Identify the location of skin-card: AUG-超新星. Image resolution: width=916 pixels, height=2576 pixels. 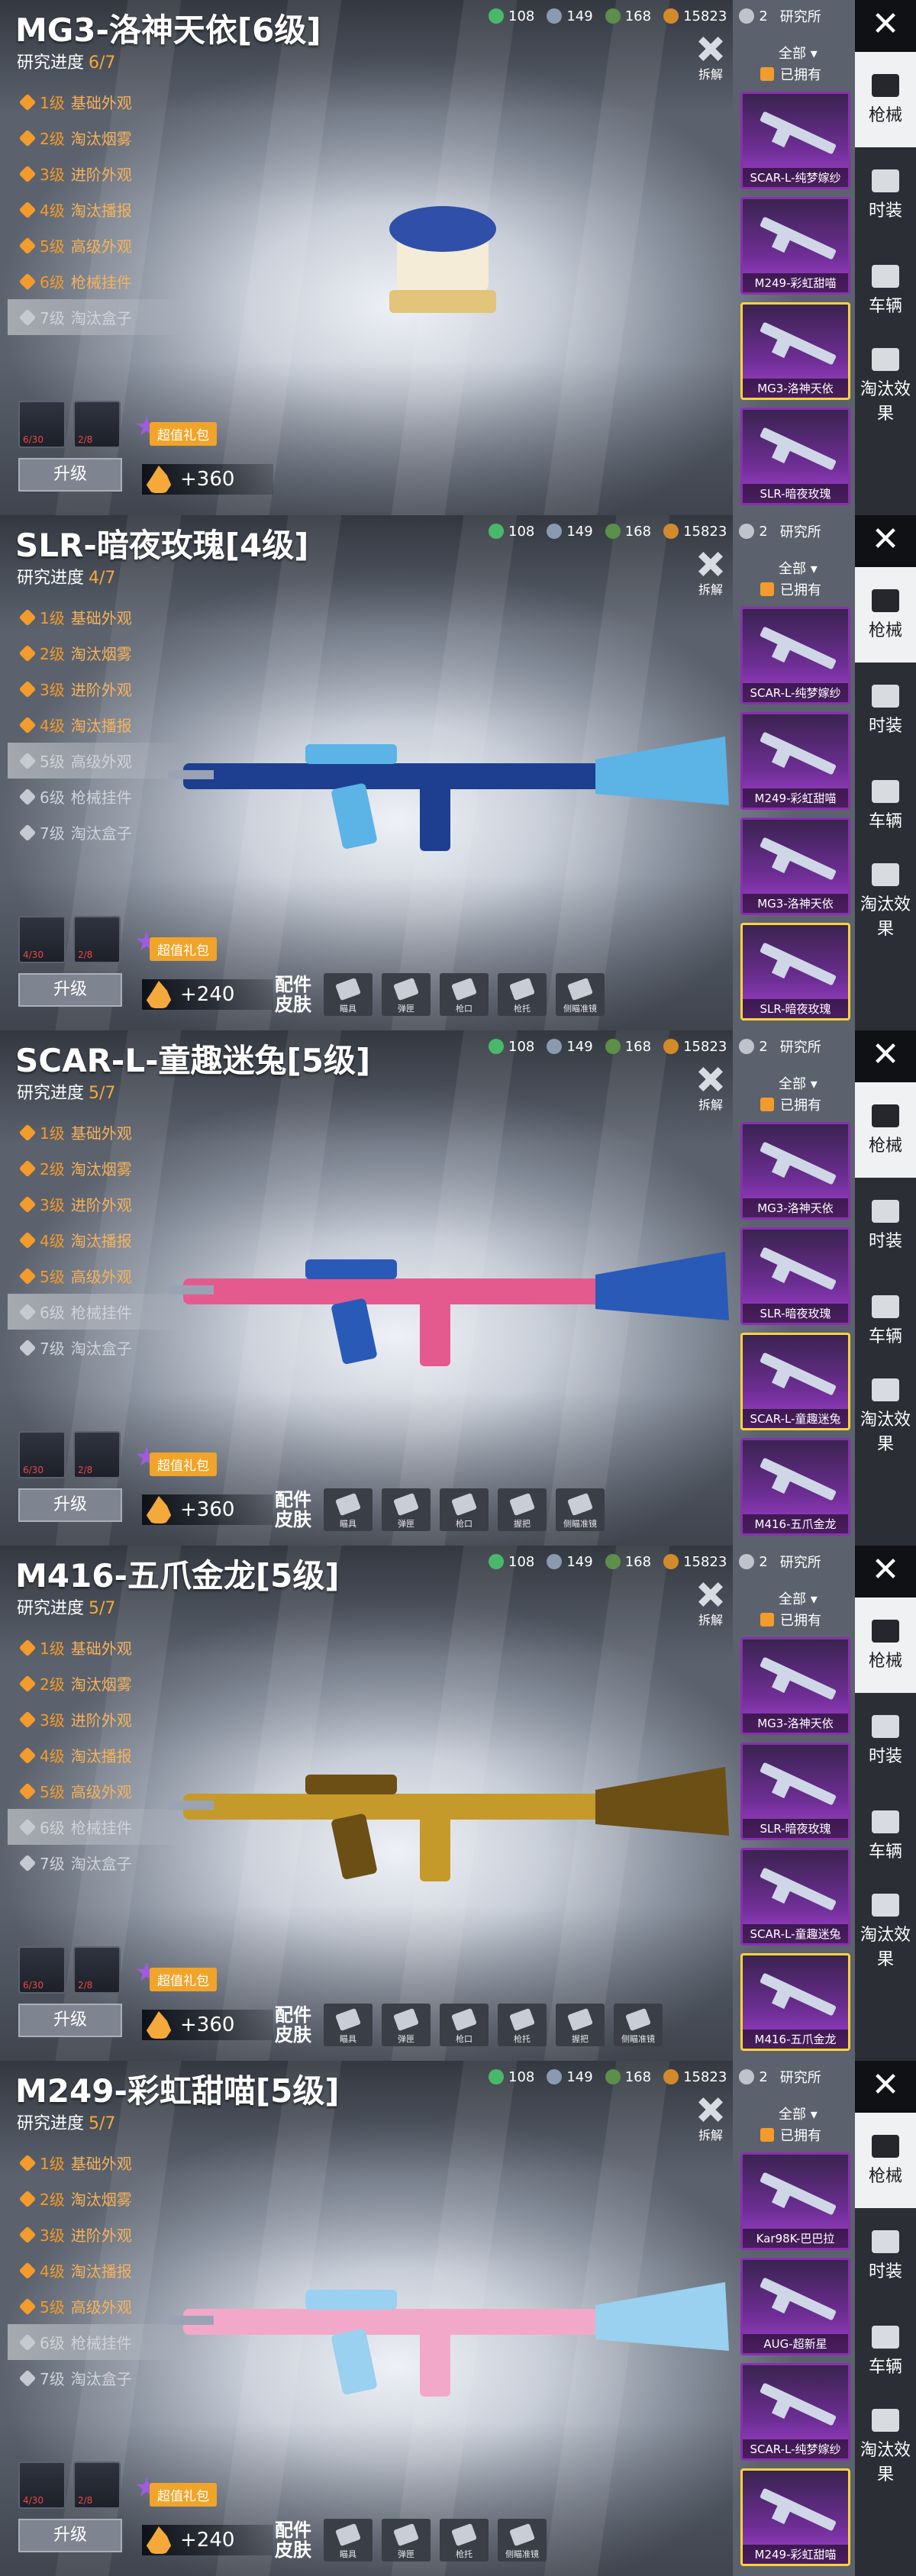
(795, 2307).